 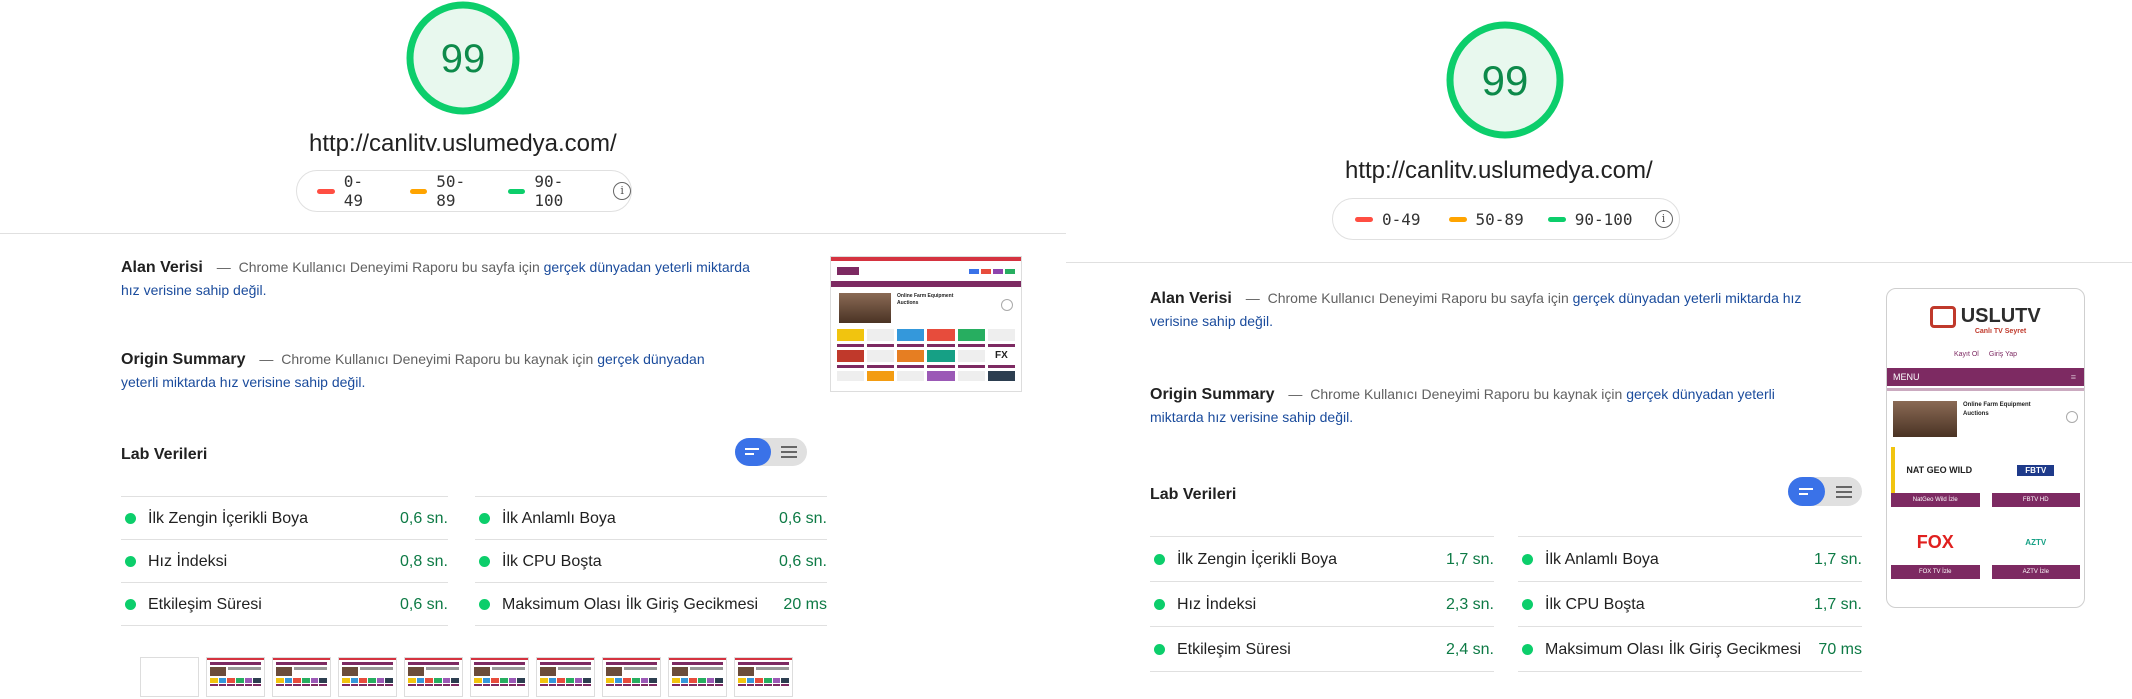 I want to click on metric-first-cpu-idle: İlk CPU Boşta 1,7 sn., so click(x=1690, y=604).